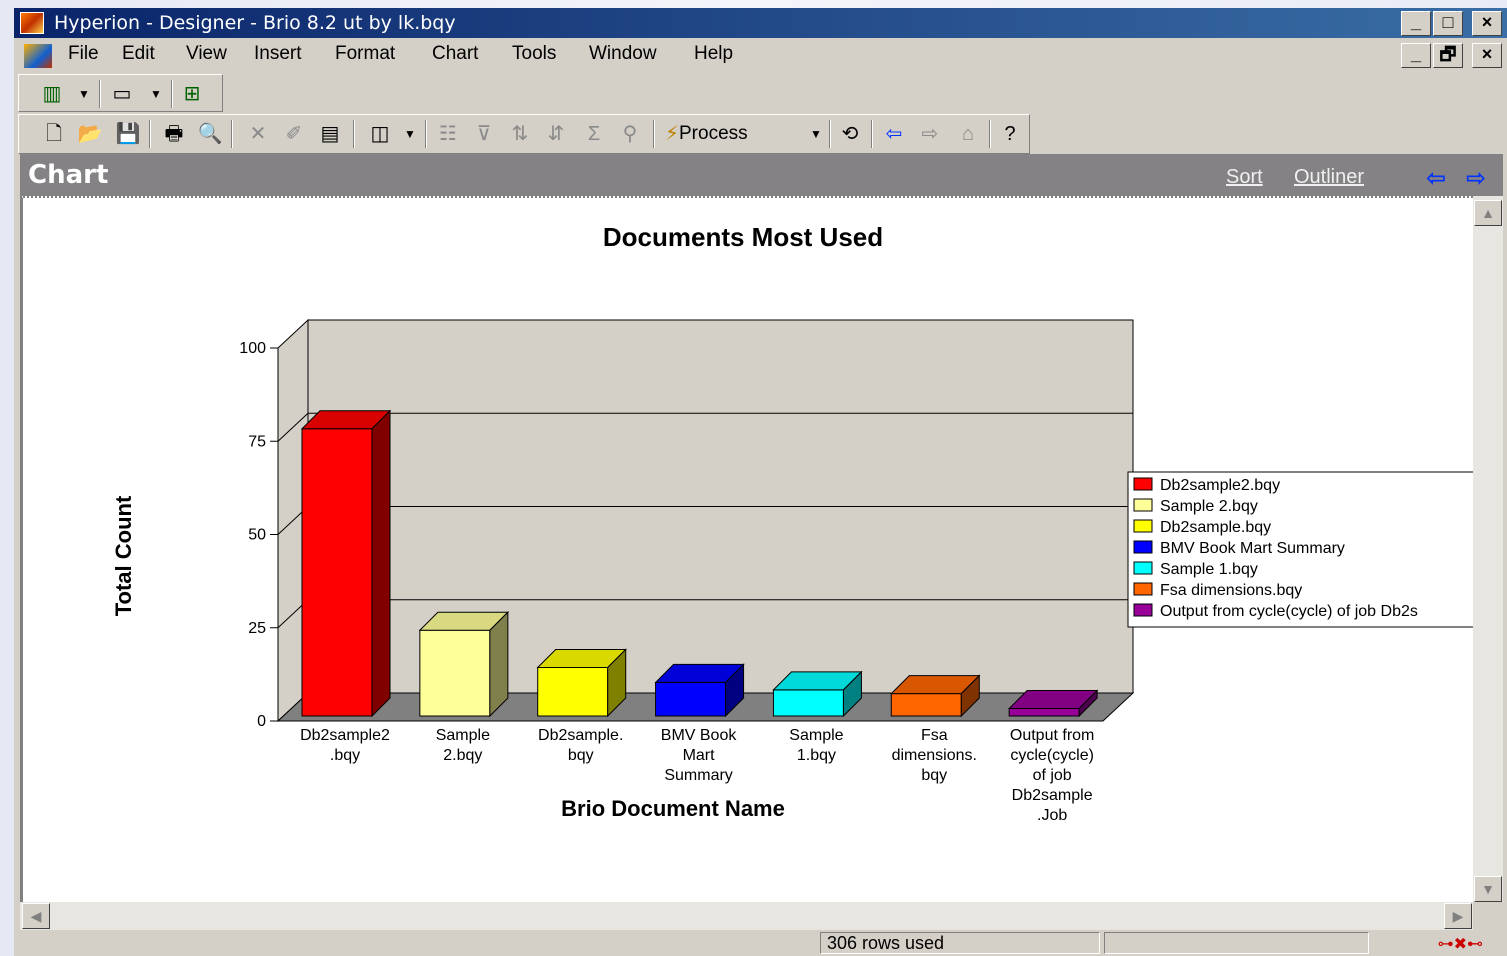 Image resolution: width=1507 pixels, height=956 pixels. What do you see at coordinates (556, 134) in the screenshot?
I see `sort-descending-icon: ⇵` at bounding box center [556, 134].